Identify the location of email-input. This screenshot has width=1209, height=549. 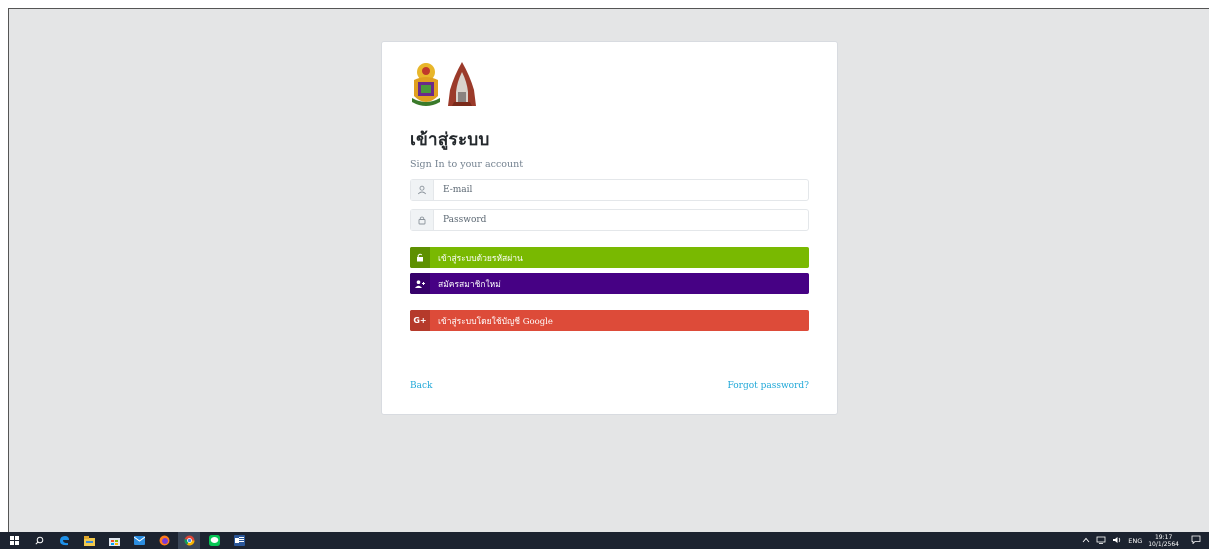
(621, 190).